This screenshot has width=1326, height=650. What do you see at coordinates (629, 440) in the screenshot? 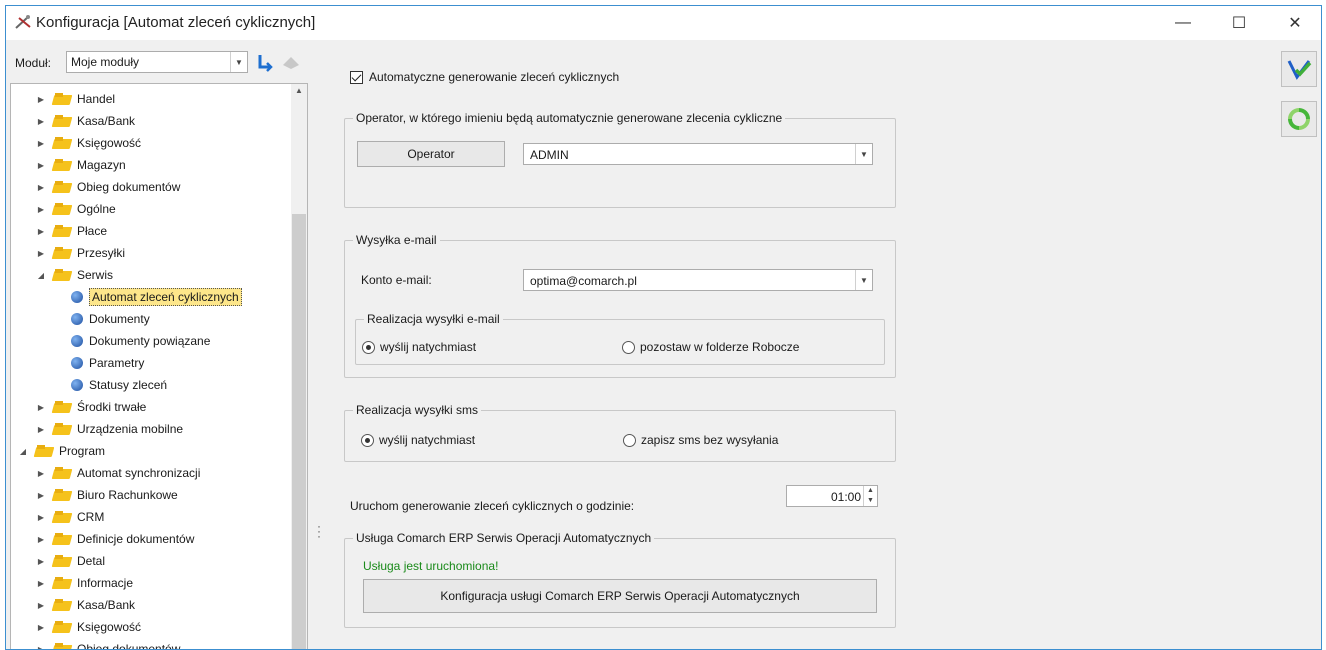
I see `sms-save-radio` at bounding box center [629, 440].